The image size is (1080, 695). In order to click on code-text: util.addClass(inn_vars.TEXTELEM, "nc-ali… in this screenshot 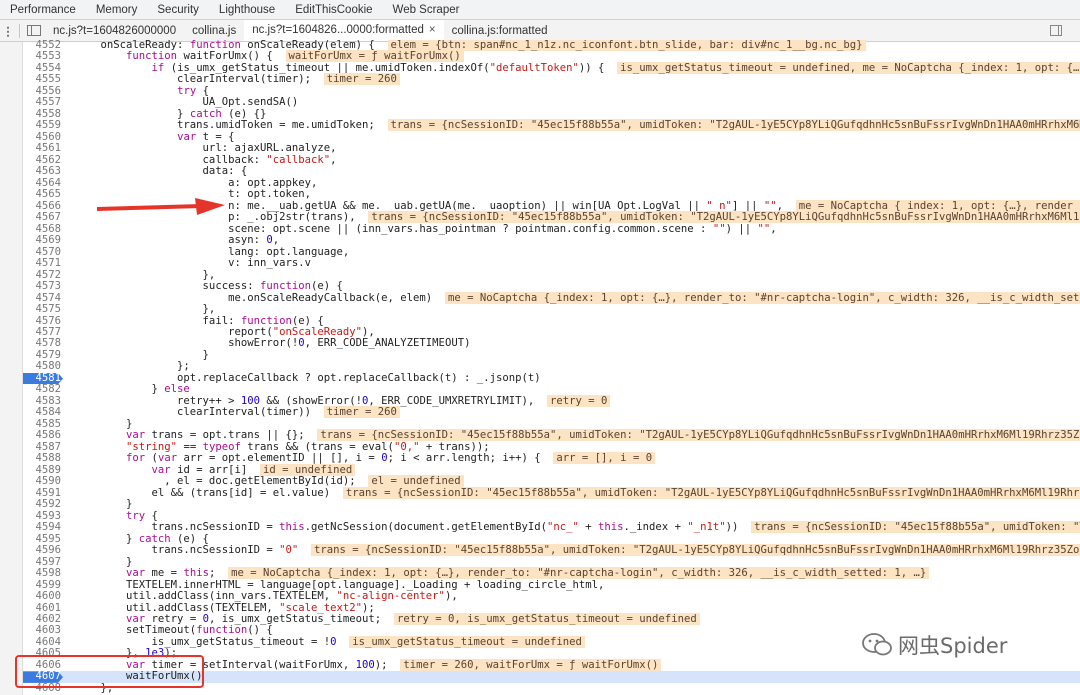, I will do `click(266, 596)`.